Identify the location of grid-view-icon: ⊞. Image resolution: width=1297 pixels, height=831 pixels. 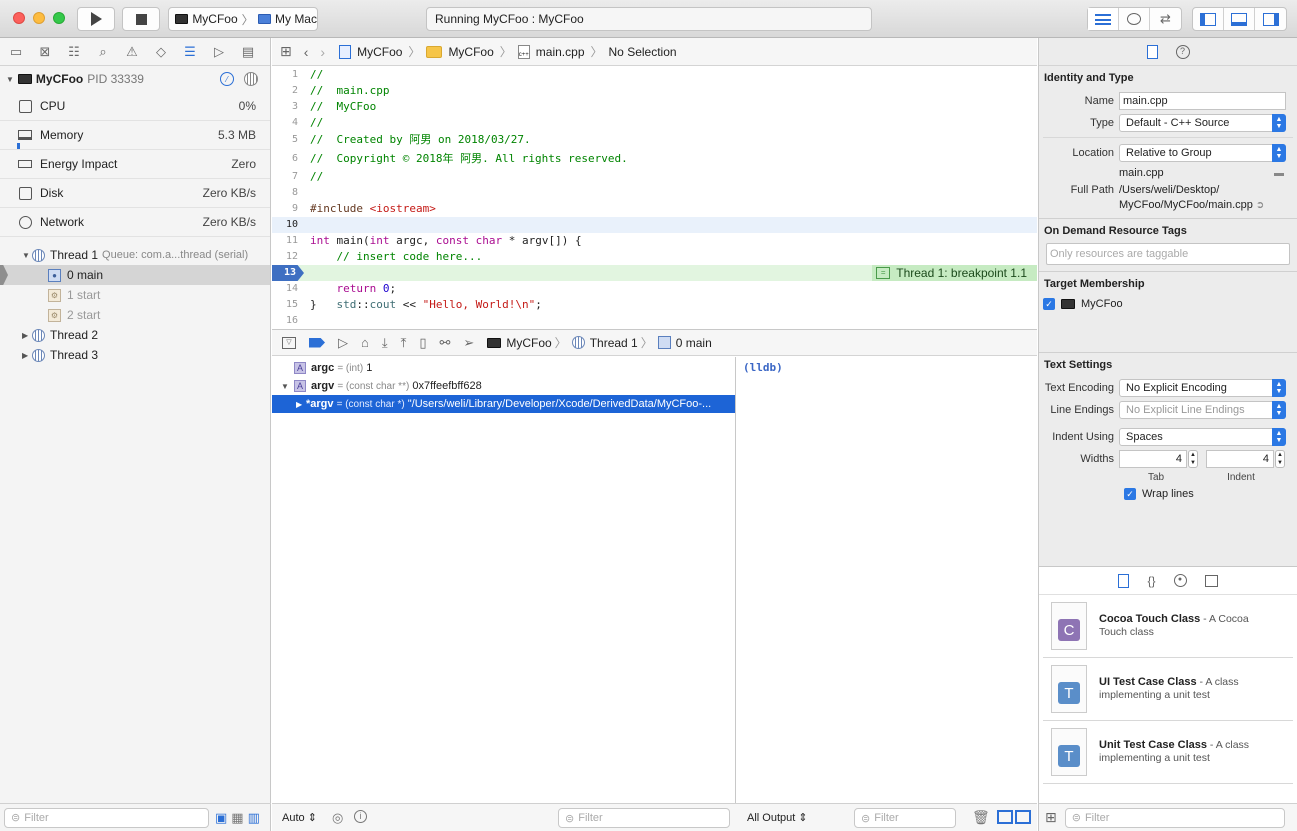
(1051, 817).